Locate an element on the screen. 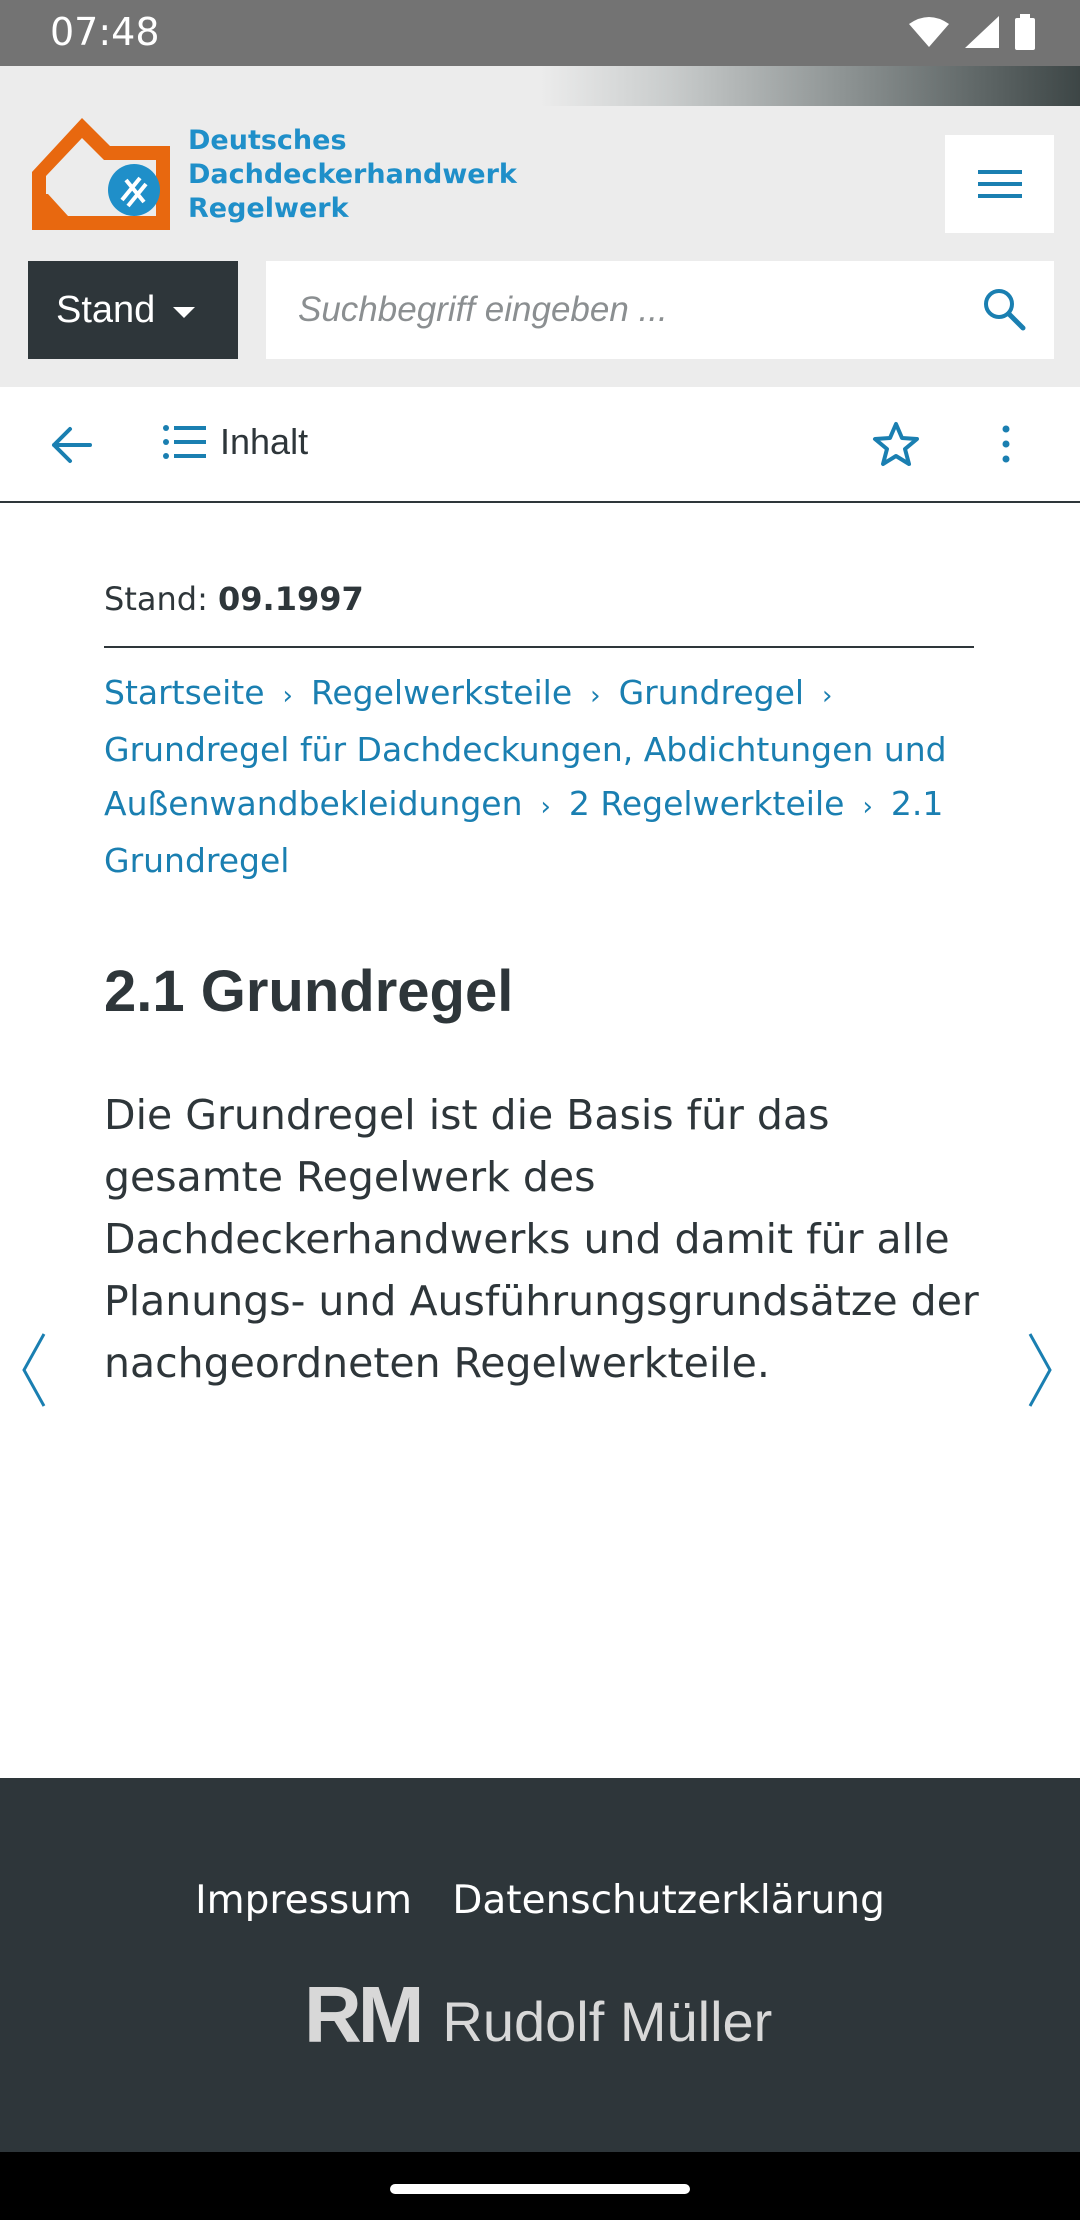 This screenshot has width=1080, height=2220. site-logo: Deutsches Dachdeckerhandwerk Regelwerk is located at coordinates (272, 174).